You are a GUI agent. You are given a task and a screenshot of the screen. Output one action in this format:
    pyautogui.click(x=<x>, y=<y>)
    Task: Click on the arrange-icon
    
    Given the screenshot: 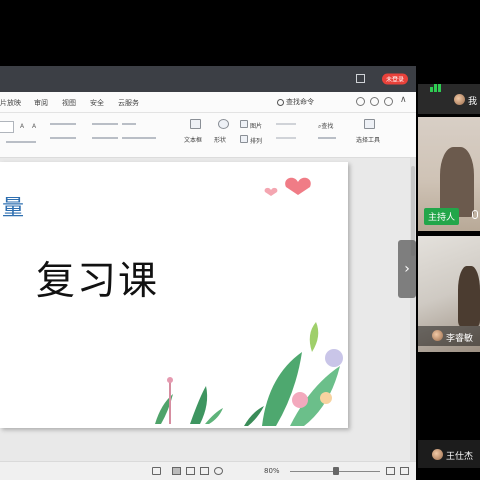 What is the action you would take?
    pyautogui.click(x=244, y=139)
    